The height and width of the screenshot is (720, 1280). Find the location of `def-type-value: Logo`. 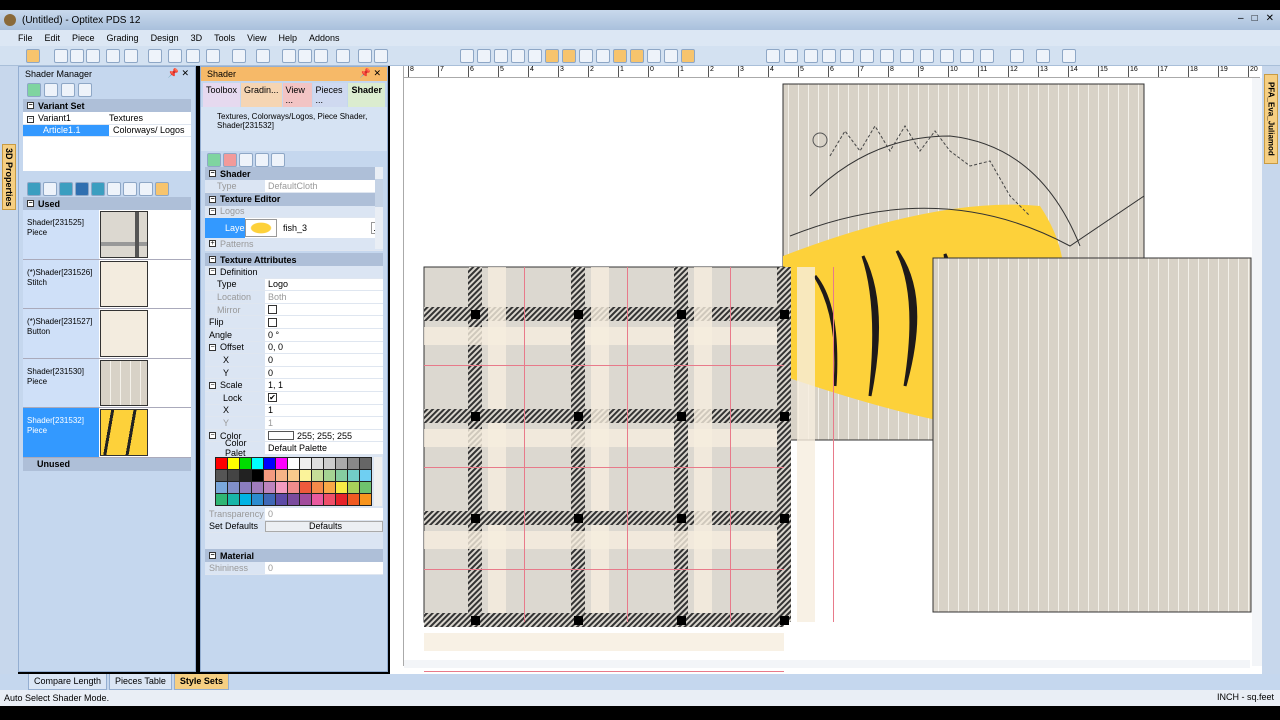

def-type-value: Logo is located at coordinates (324, 284).